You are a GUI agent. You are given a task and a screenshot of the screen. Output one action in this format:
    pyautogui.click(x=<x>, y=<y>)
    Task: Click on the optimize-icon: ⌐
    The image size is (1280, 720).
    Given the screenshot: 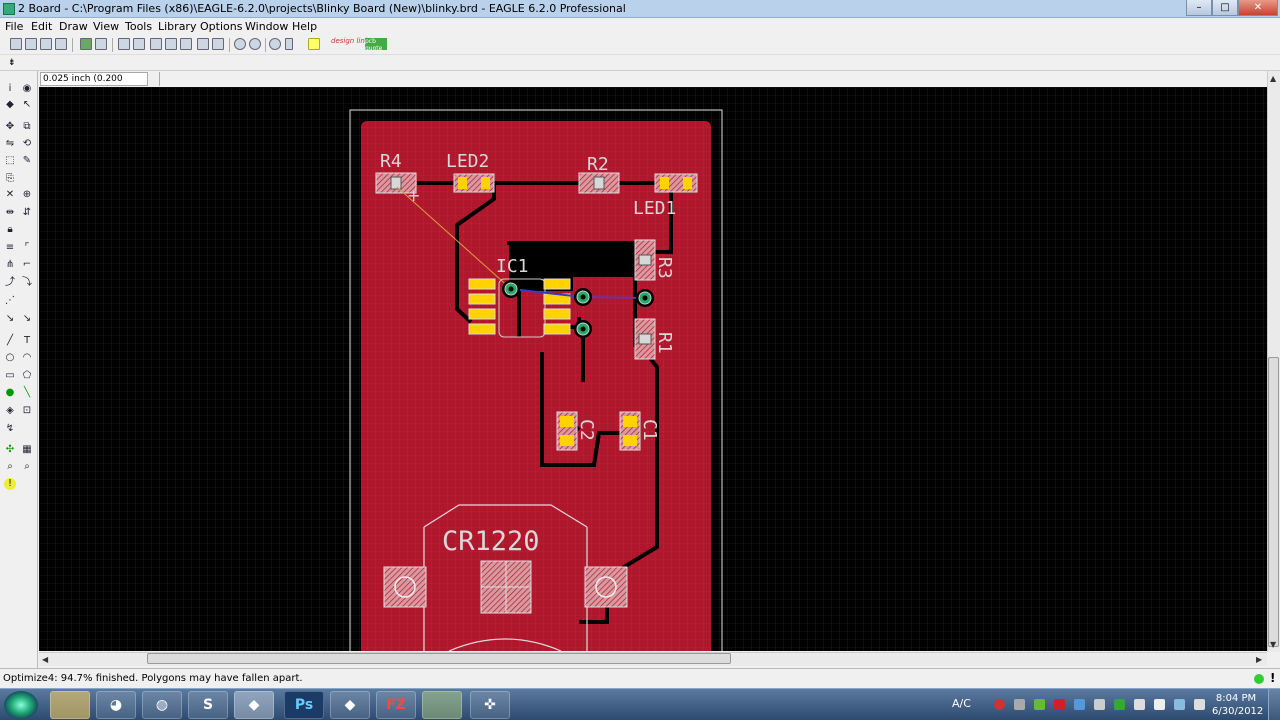 What is the action you would take?
    pyautogui.click(x=27, y=265)
    